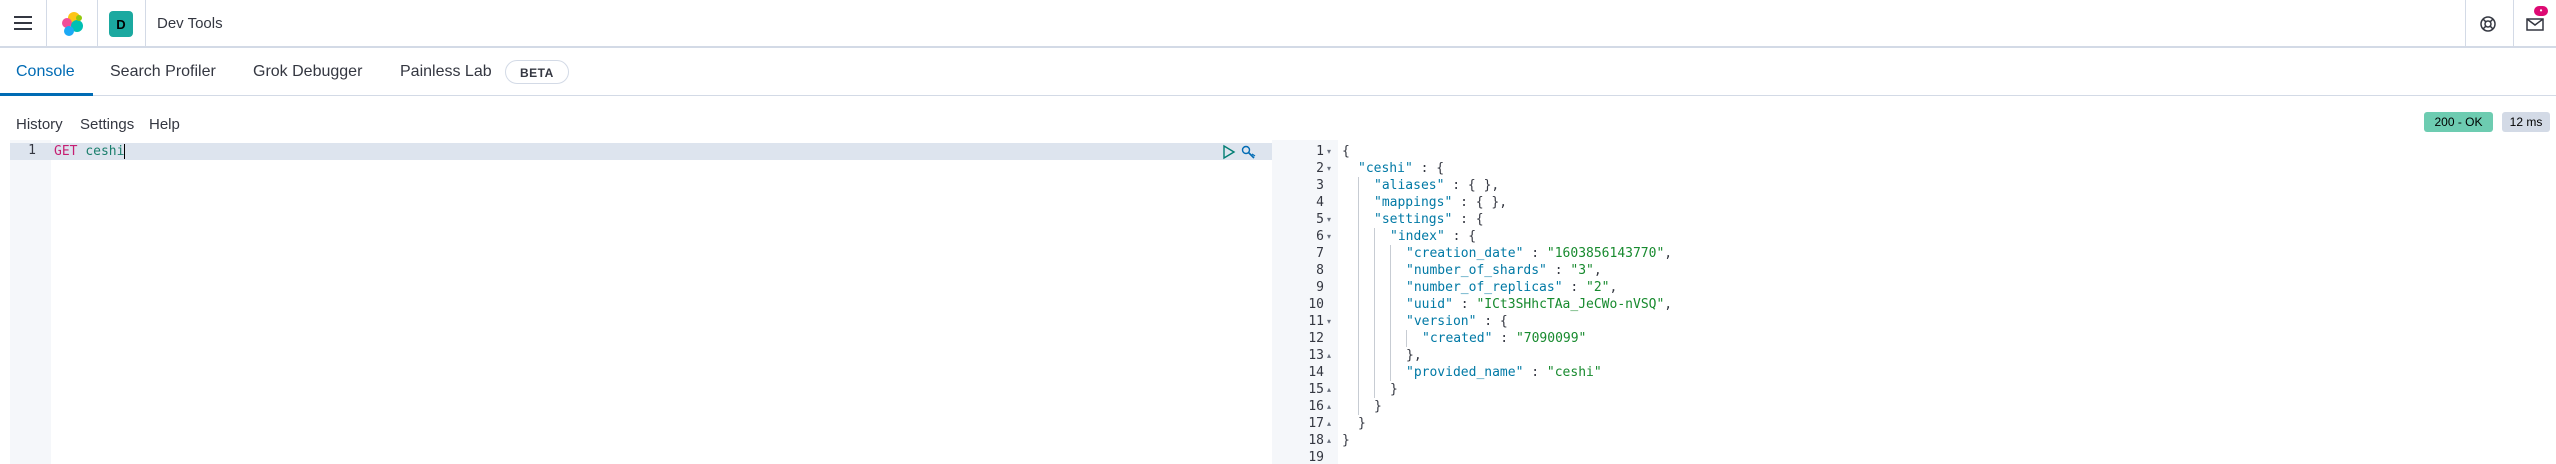 The image size is (2556, 464). Describe the element at coordinates (1457, 321) in the screenshot. I see `response-code-line: "version" : {` at that location.